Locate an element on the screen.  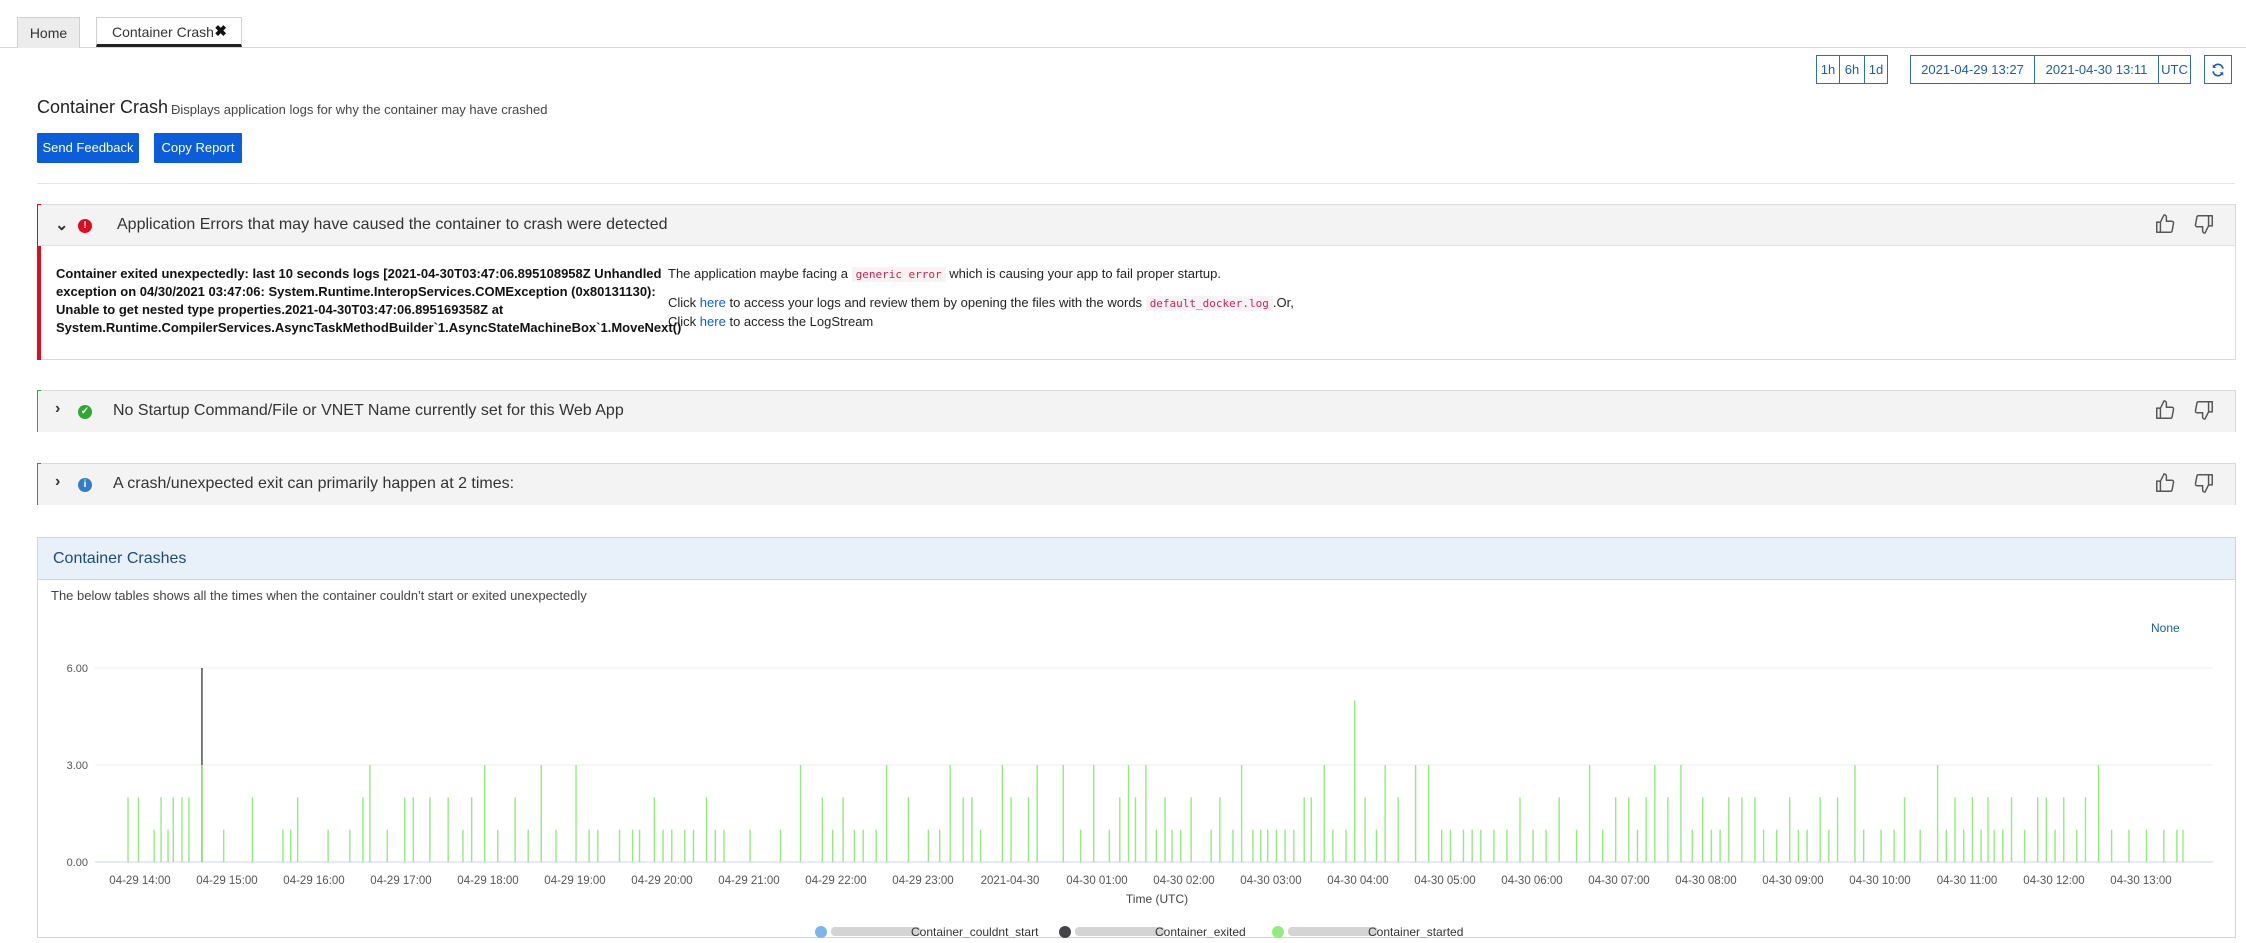
x-tick-label: 04-30 09:00 is located at coordinates (1792, 881).